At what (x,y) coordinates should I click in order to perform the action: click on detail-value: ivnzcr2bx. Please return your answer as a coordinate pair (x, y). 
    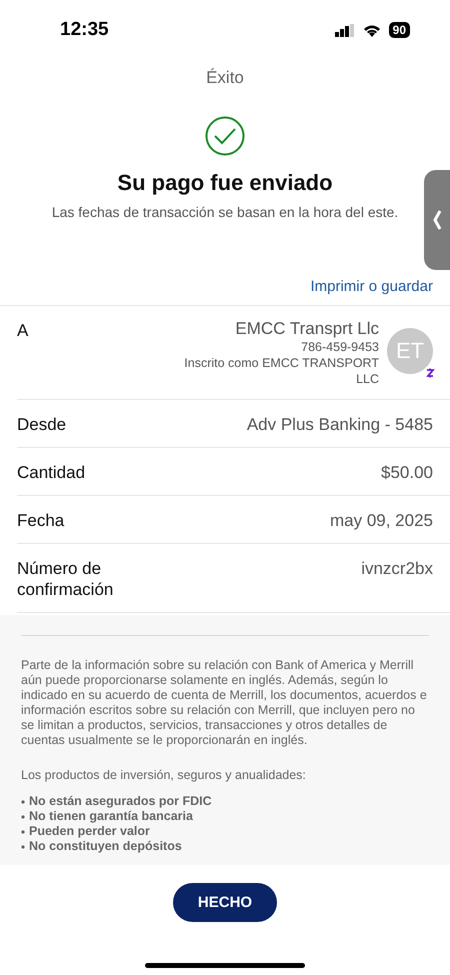
    Looking at the image, I should click on (397, 568).